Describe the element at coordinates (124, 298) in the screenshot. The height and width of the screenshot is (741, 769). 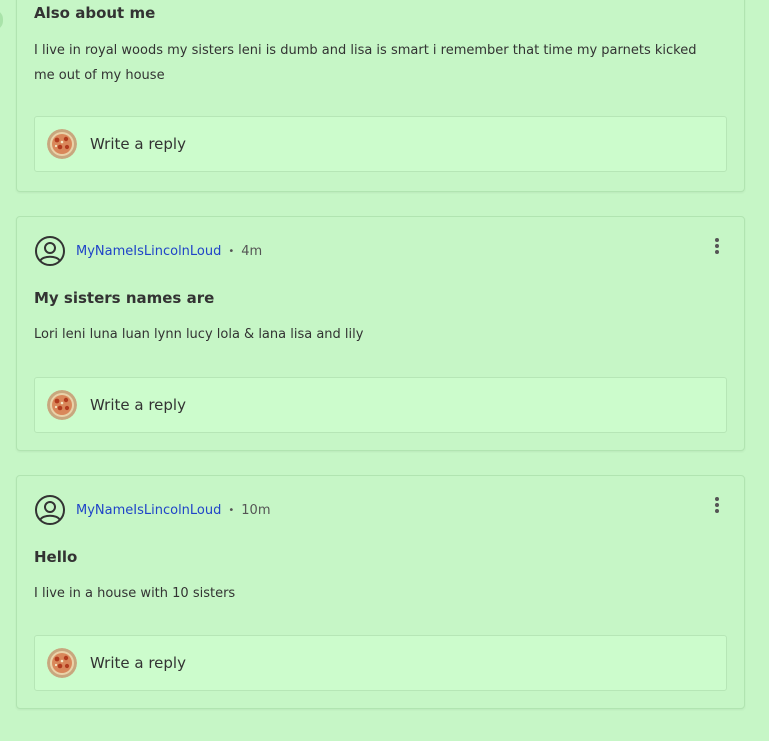
I see `post-title: My sisters names are` at that location.